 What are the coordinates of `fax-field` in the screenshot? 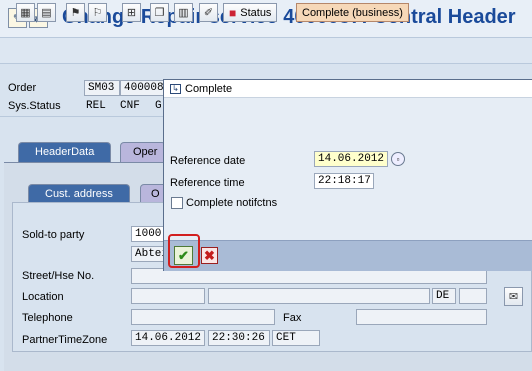 It's located at (421, 317).